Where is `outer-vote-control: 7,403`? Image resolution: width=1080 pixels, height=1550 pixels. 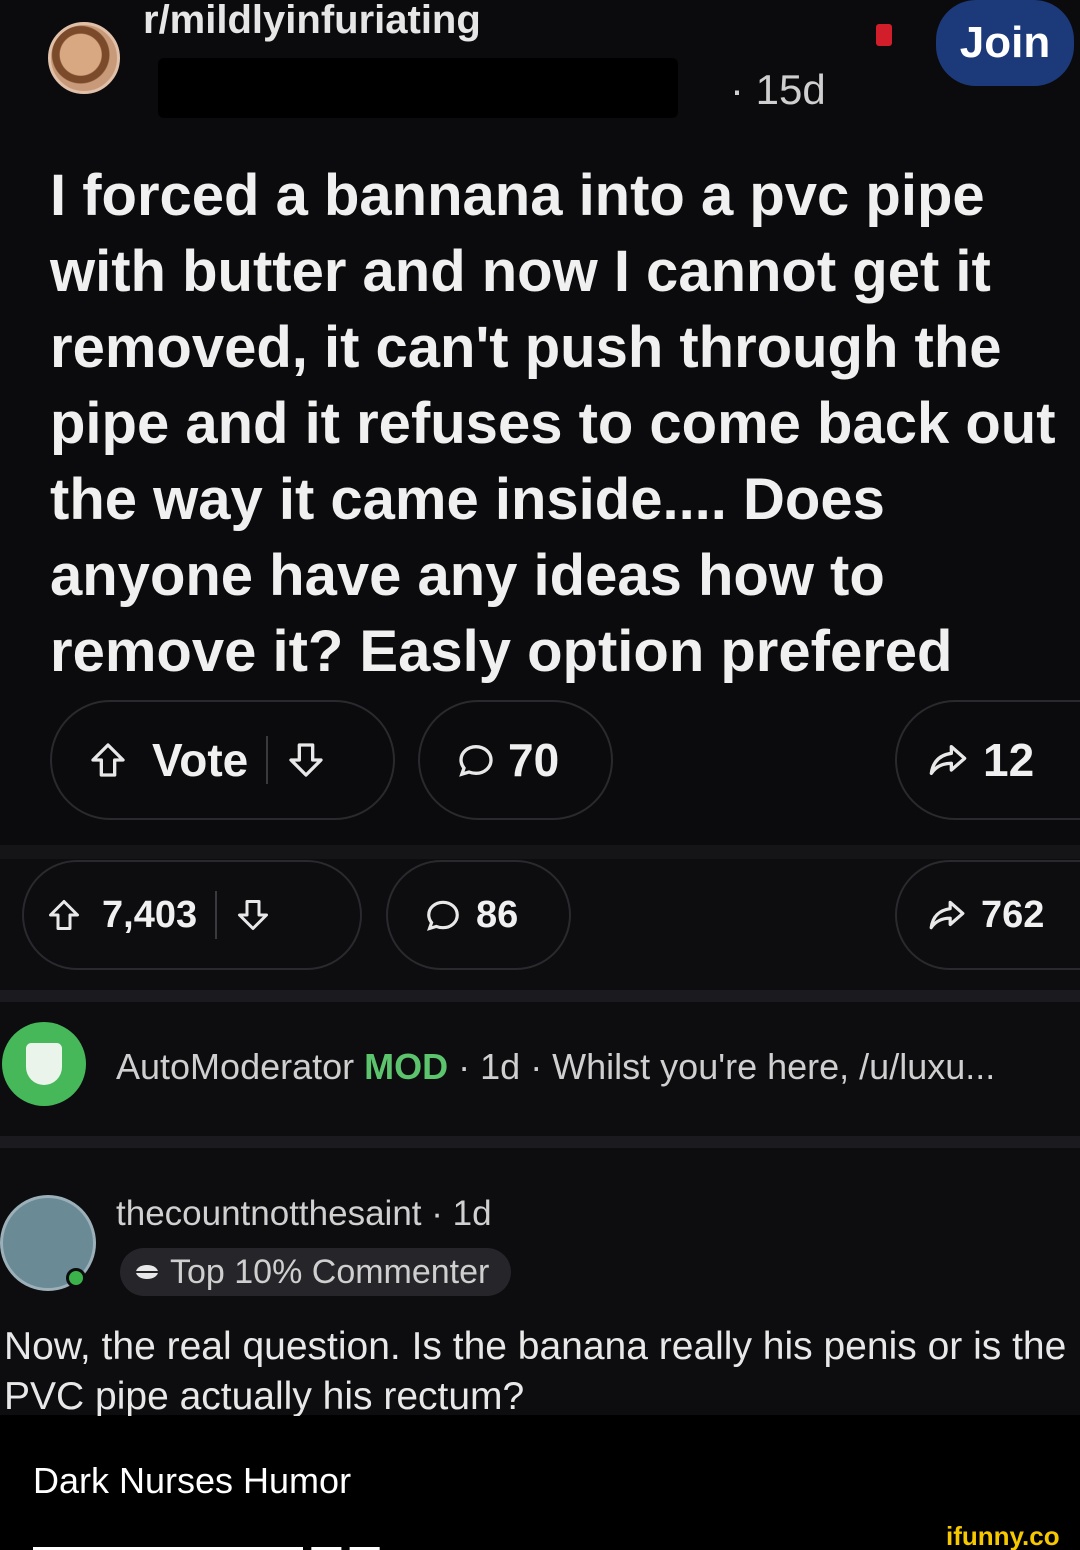 outer-vote-control: 7,403 is located at coordinates (192, 915).